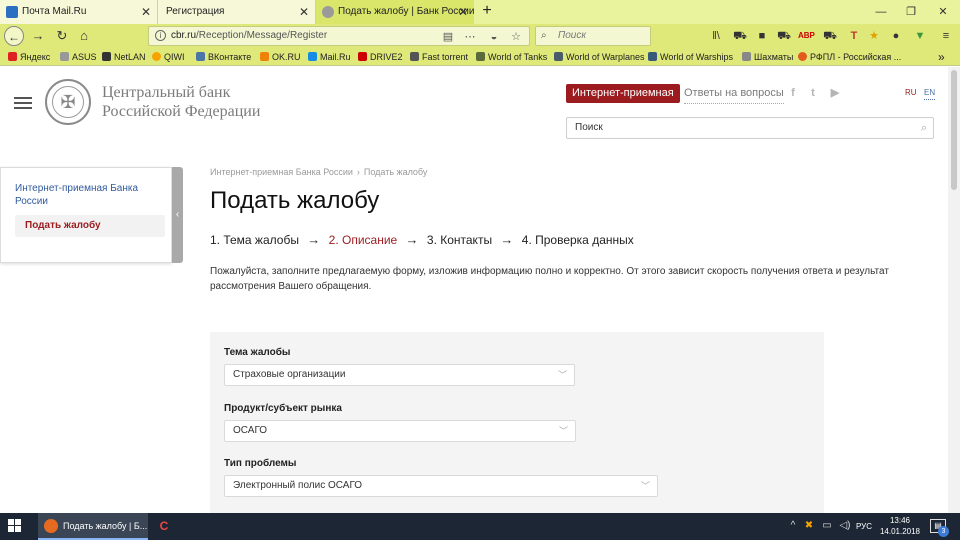 The image size is (960, 540). Describe the element at coordinates (793, 526) in the screenshot. I see `tray-overflow-chevron-icon: ^` at that location.